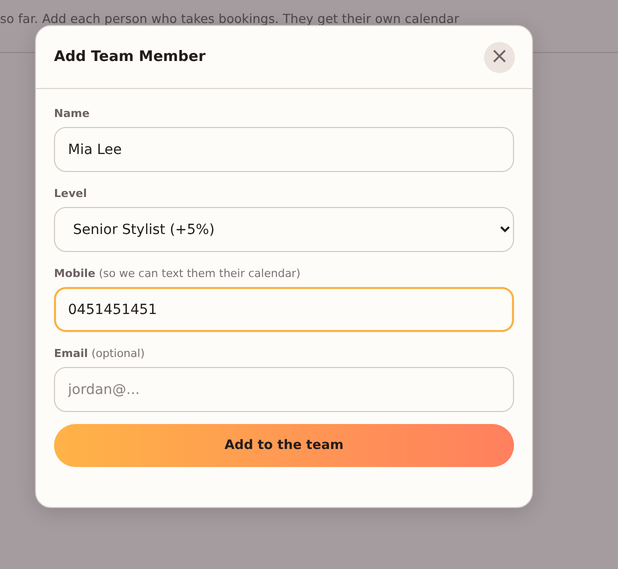 This screenshot has width=618, height=569. Describe the element at coordinates (100, 353) in the screenshot. I see `field-label: Email (optional)` at that location.